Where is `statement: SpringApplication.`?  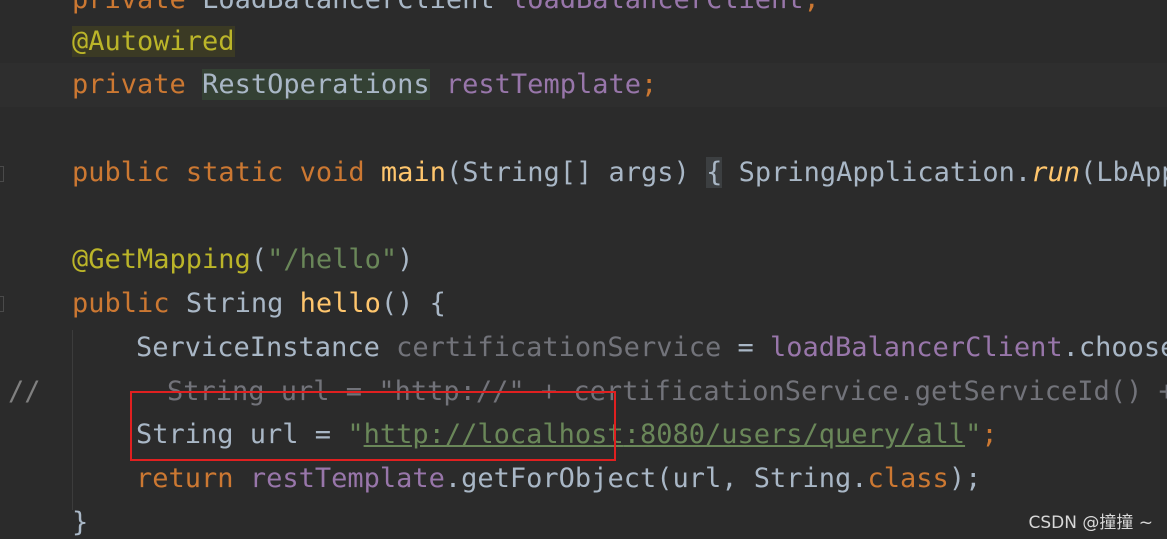 statement: SpringApplication. is located at coordinates (885, 172).